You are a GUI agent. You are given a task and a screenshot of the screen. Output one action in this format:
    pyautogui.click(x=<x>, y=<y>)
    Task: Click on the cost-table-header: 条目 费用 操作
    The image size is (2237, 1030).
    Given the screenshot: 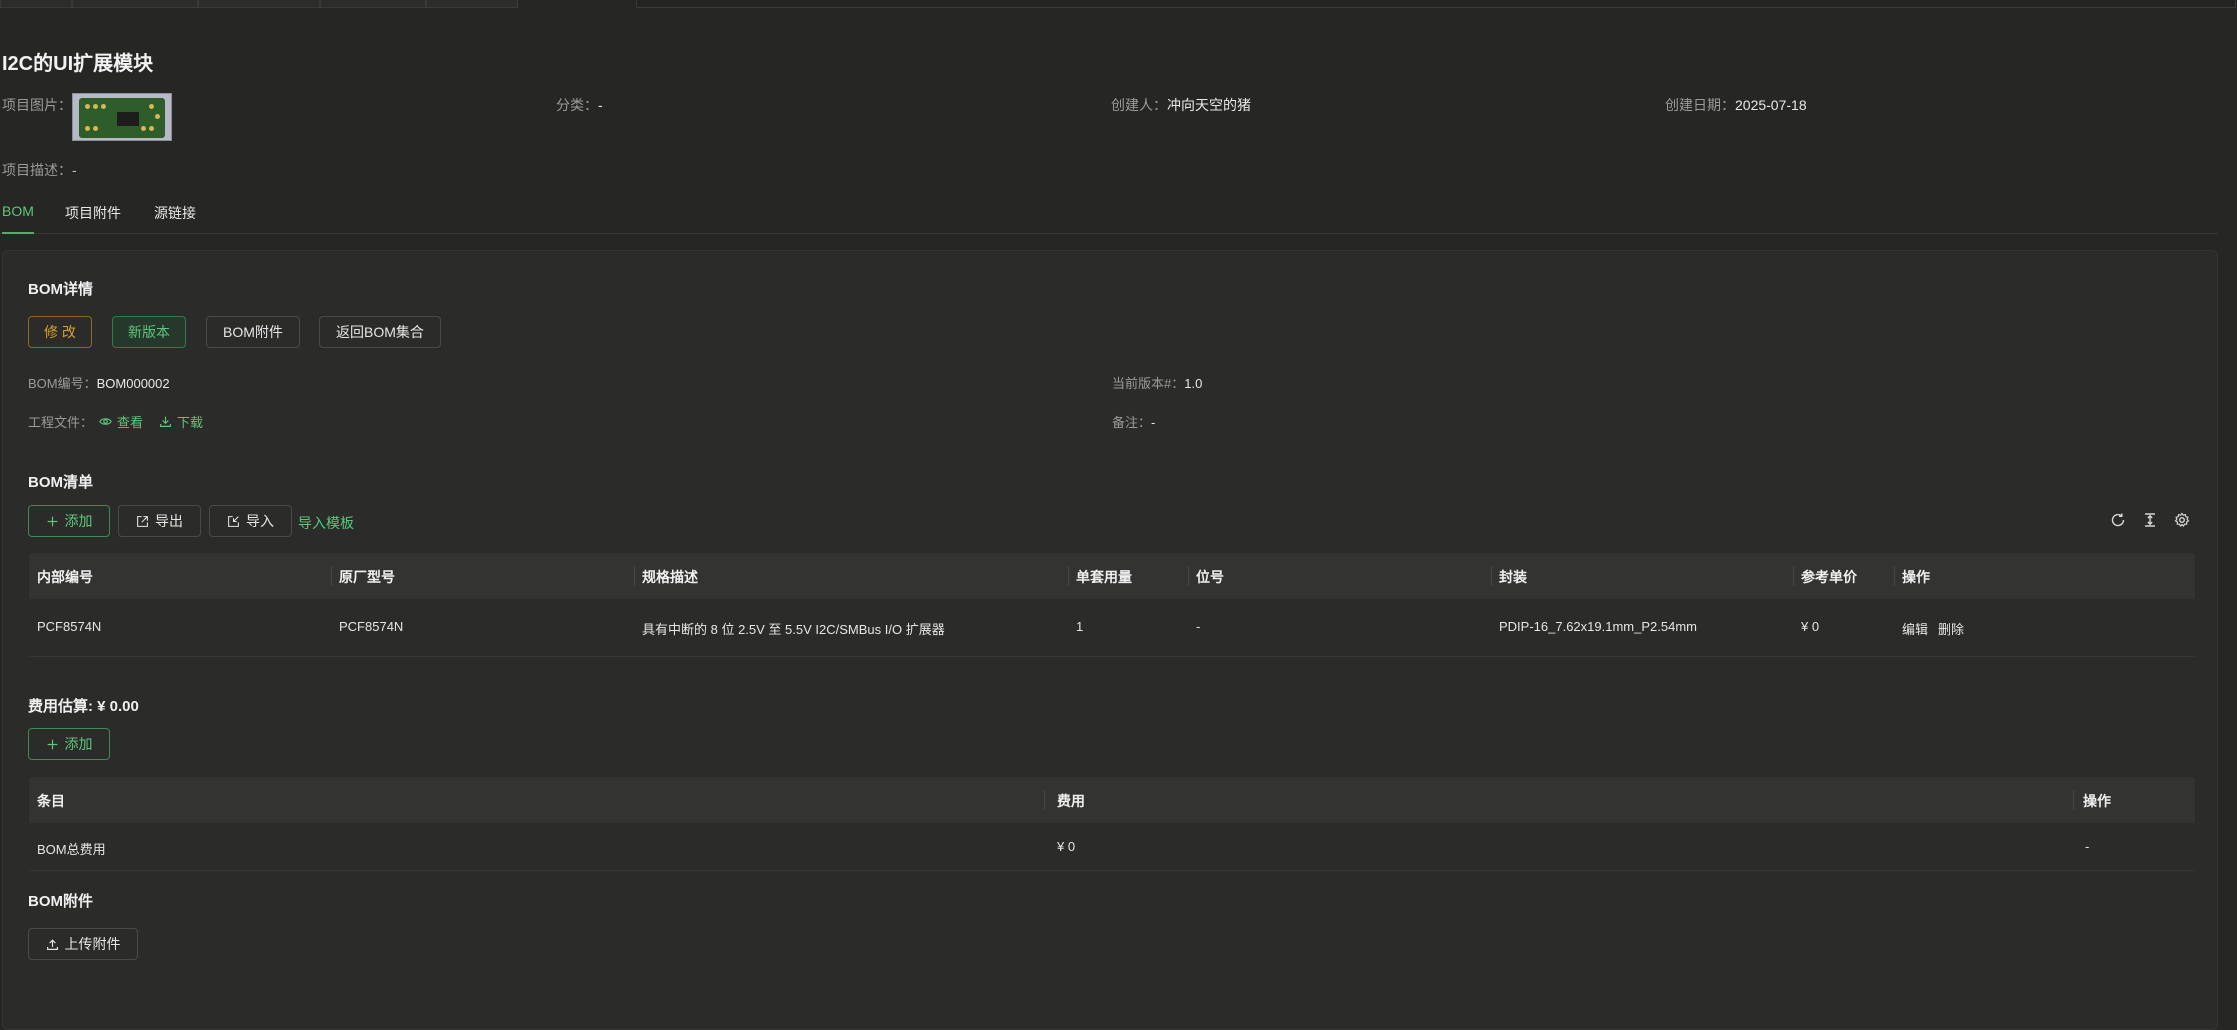 What is the action you would take?
    pyautogui.click(x=1112, y=800)
    